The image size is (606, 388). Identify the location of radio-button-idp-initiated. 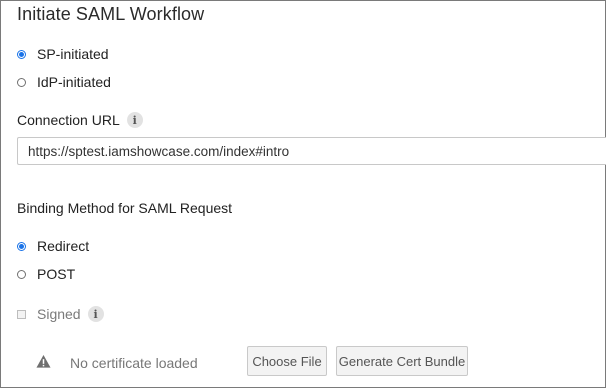
(21, 82).